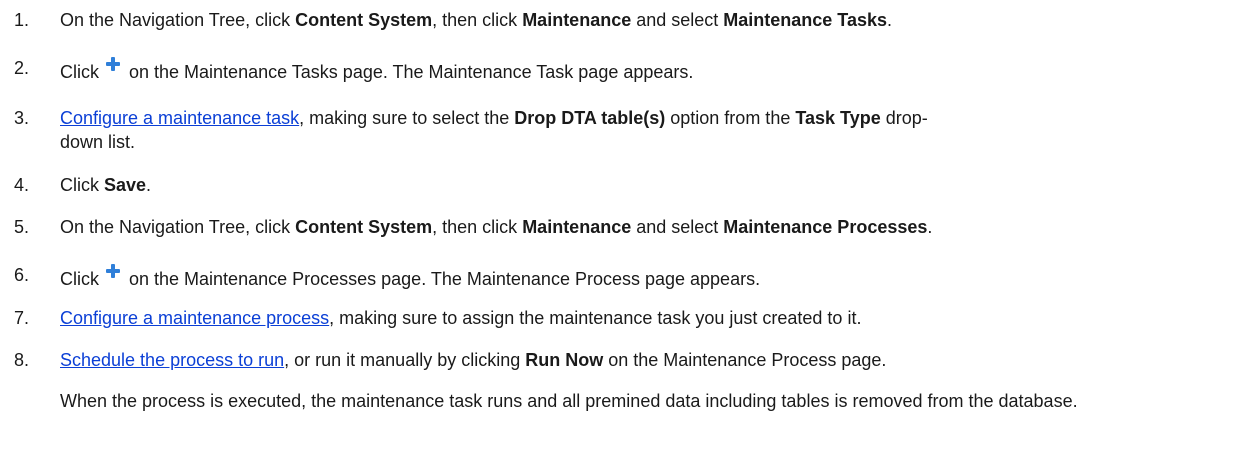 This screenshot has width=1233, height=463. What do you see at coordinates (22, 68) in the screenshot?
I see `step-number: 2.` at bounding box center [22, 68].